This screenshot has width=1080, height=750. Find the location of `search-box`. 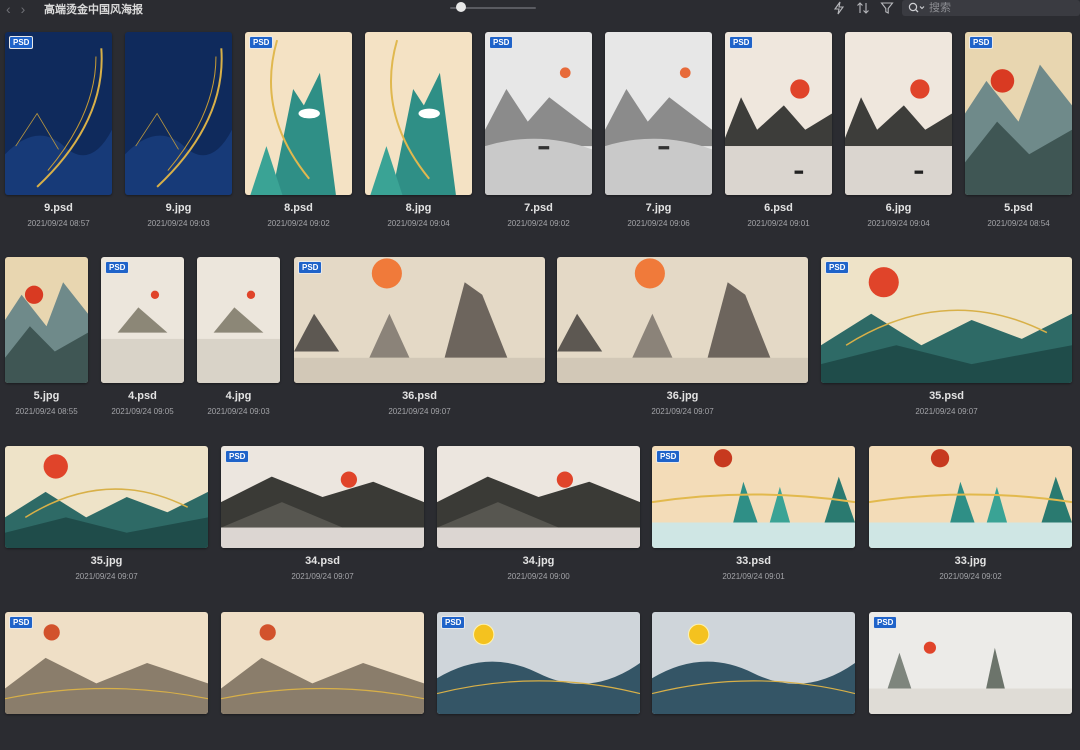

search-box is located at coordinates (991, 8).